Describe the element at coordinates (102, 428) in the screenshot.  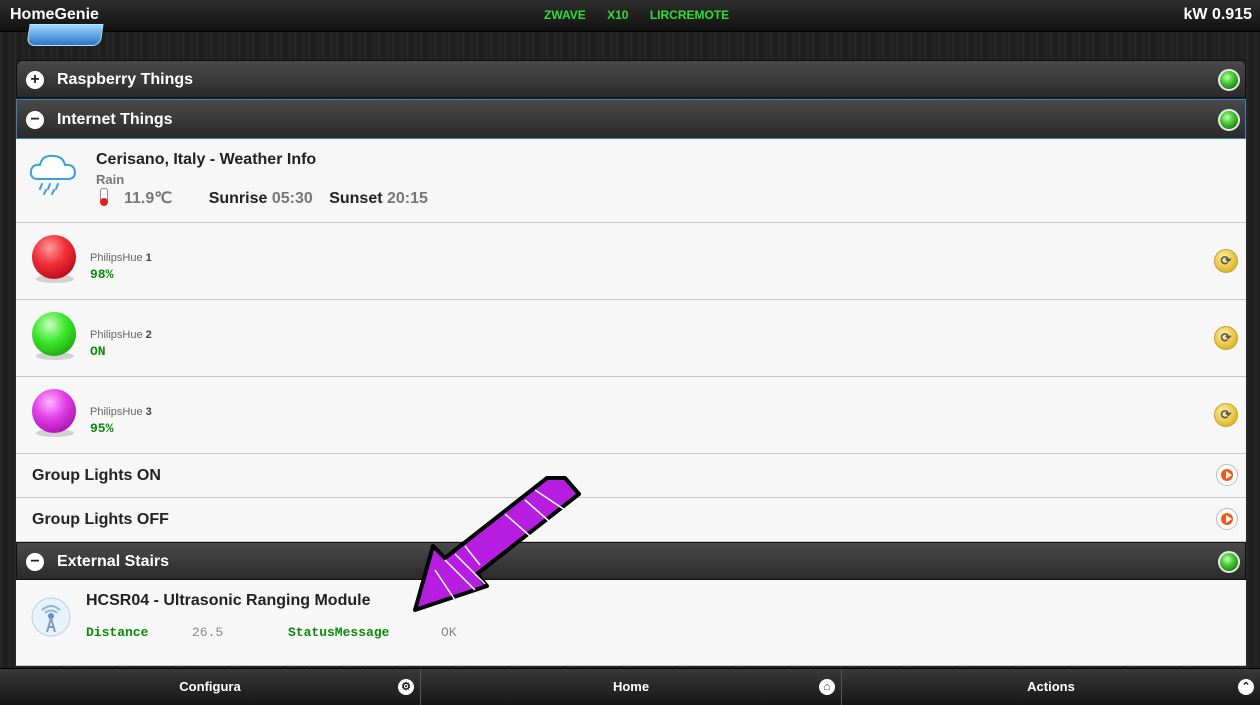
I see `device-level: 95%` at that location.